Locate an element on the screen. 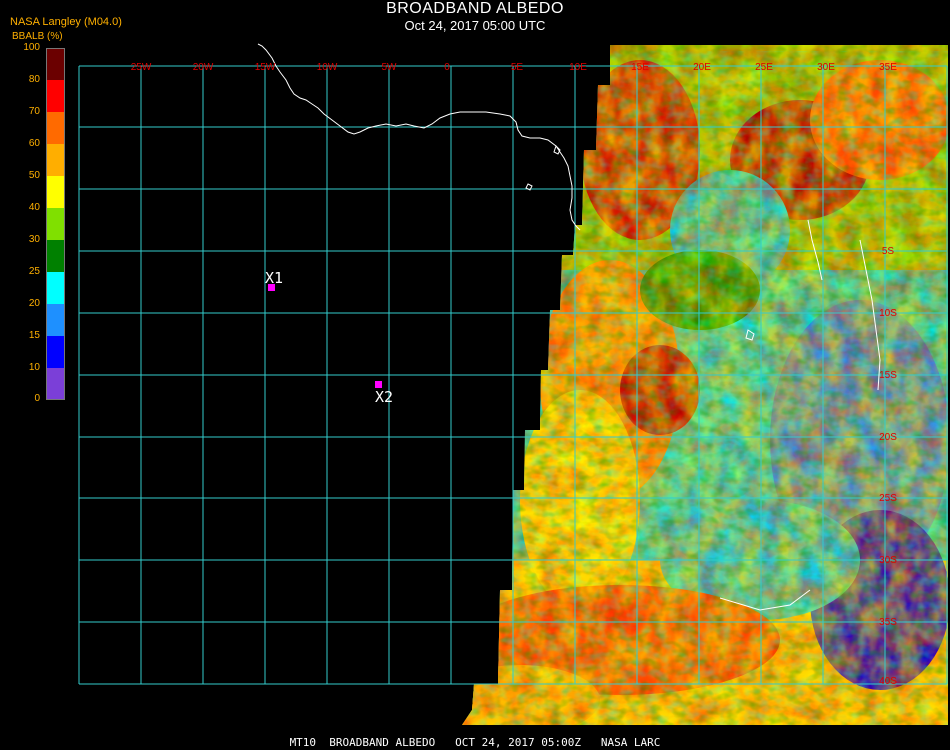  map-title: BROADBAND ALBEDO is located at coordinates (475, 8).